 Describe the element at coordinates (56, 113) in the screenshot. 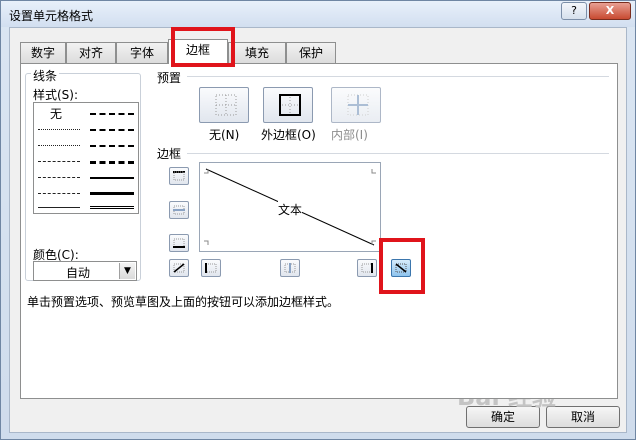

I see `line-style-none: 无` at that location.